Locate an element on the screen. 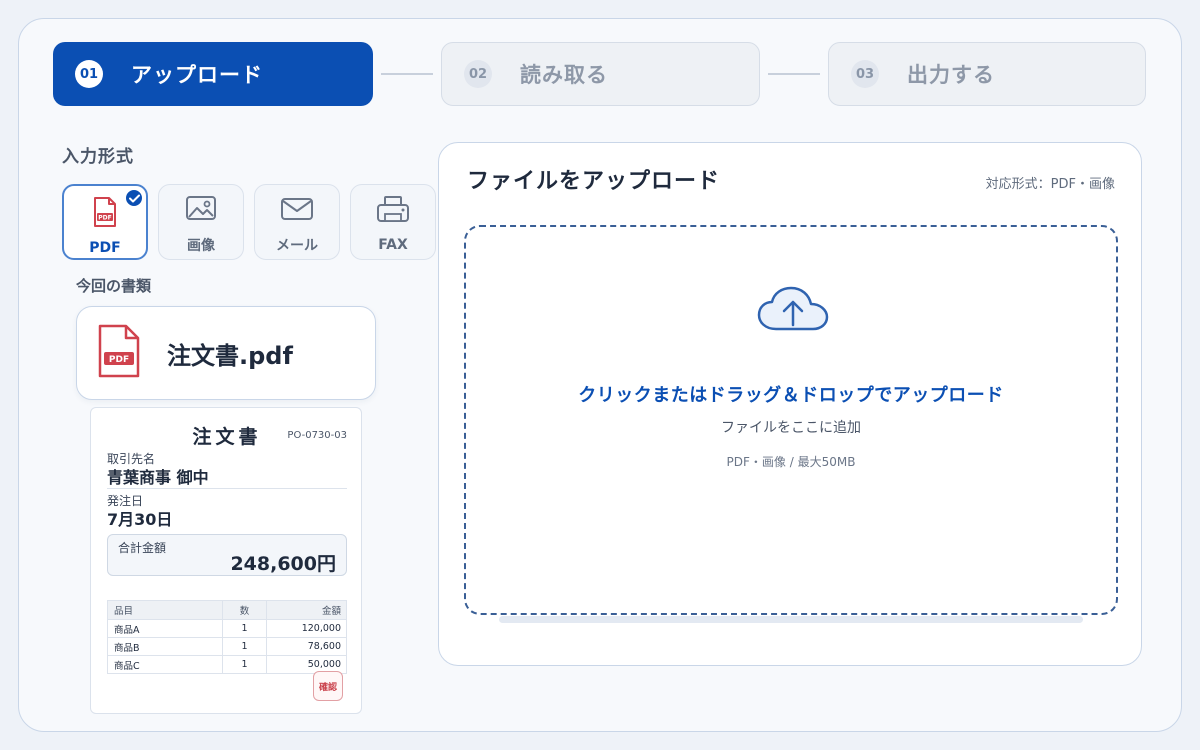 The height and width of the screenshot is (750, 1200). cloud-upload-icon is located at coordinates (793, 312).